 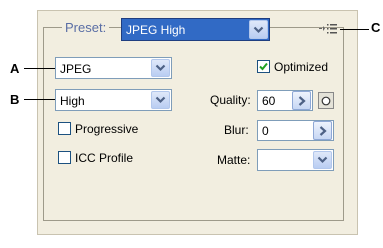 What do you see at coordinates (15, 68) in the screenshot?
I see `callout-a-label: A` at bounding box center [15, 68].